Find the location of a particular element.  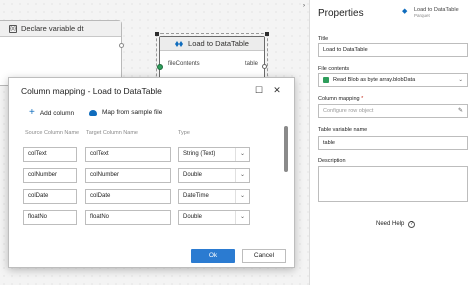

need-help-label: Need Help is located at coordinates (390, 224).